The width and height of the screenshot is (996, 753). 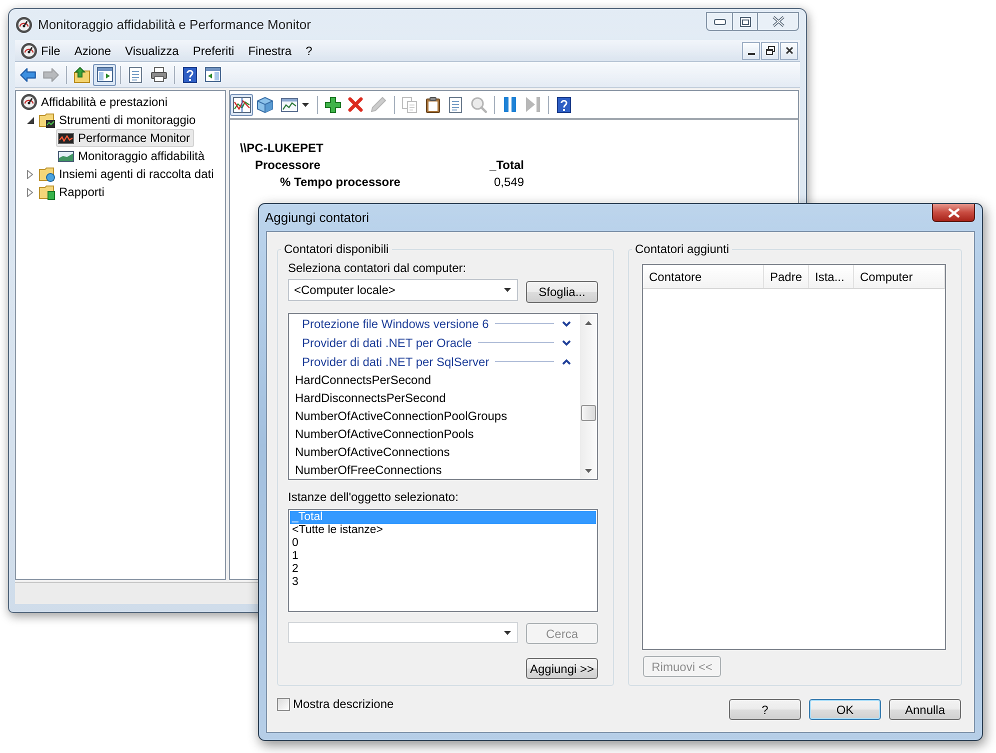 What do you see at coordinates (92, 50) in the screenshot?
I see `menu-item: Azione` at bounding box center [92, 50].